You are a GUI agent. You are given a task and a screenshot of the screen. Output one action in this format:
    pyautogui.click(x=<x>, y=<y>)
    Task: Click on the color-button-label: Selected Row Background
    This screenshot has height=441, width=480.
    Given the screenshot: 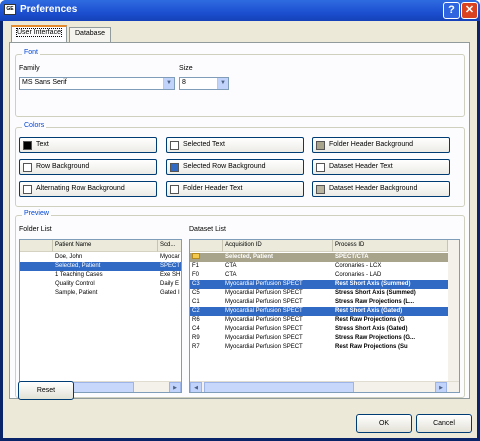 What is the action you would take?
    pyautogui.click(x=224, y=166)
    